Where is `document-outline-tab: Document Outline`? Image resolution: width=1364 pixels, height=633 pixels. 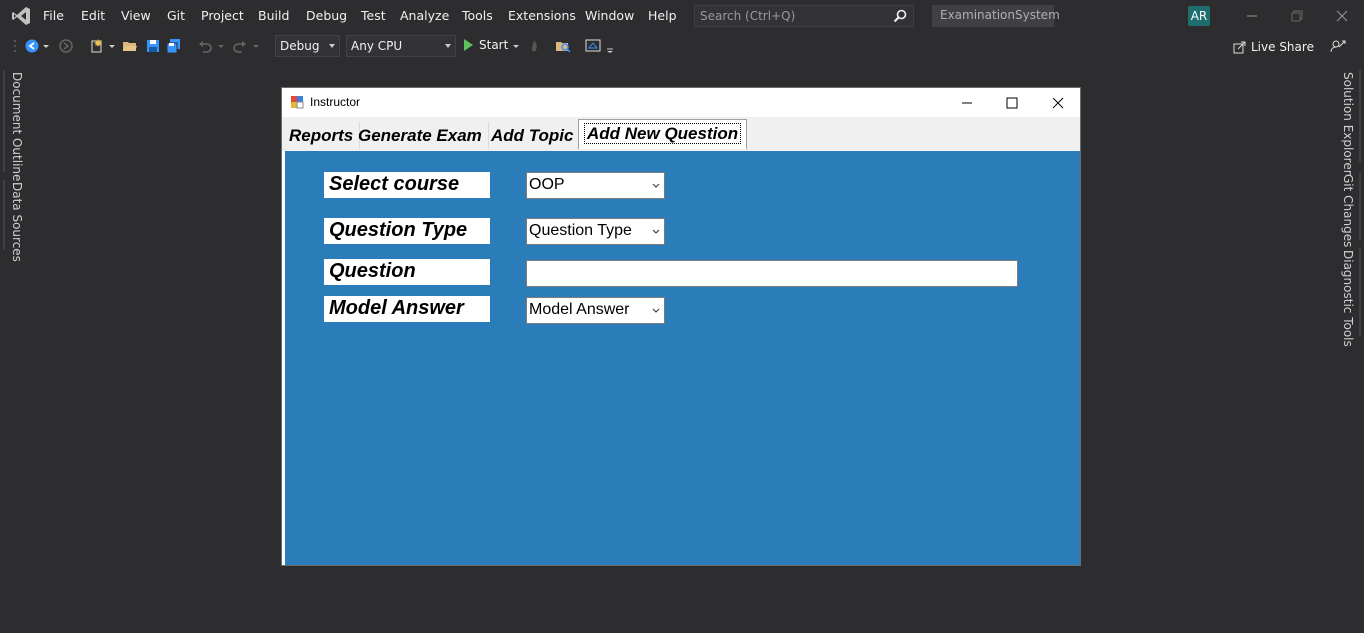 document-outline-tab: Document Outline is located at coordinates (17, 126).